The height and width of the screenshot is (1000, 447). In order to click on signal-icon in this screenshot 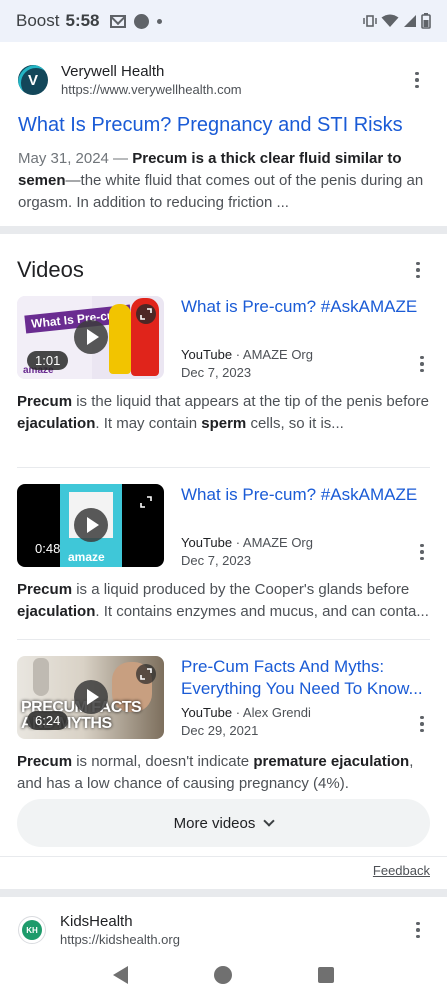, I will do `click(410, 21)`.